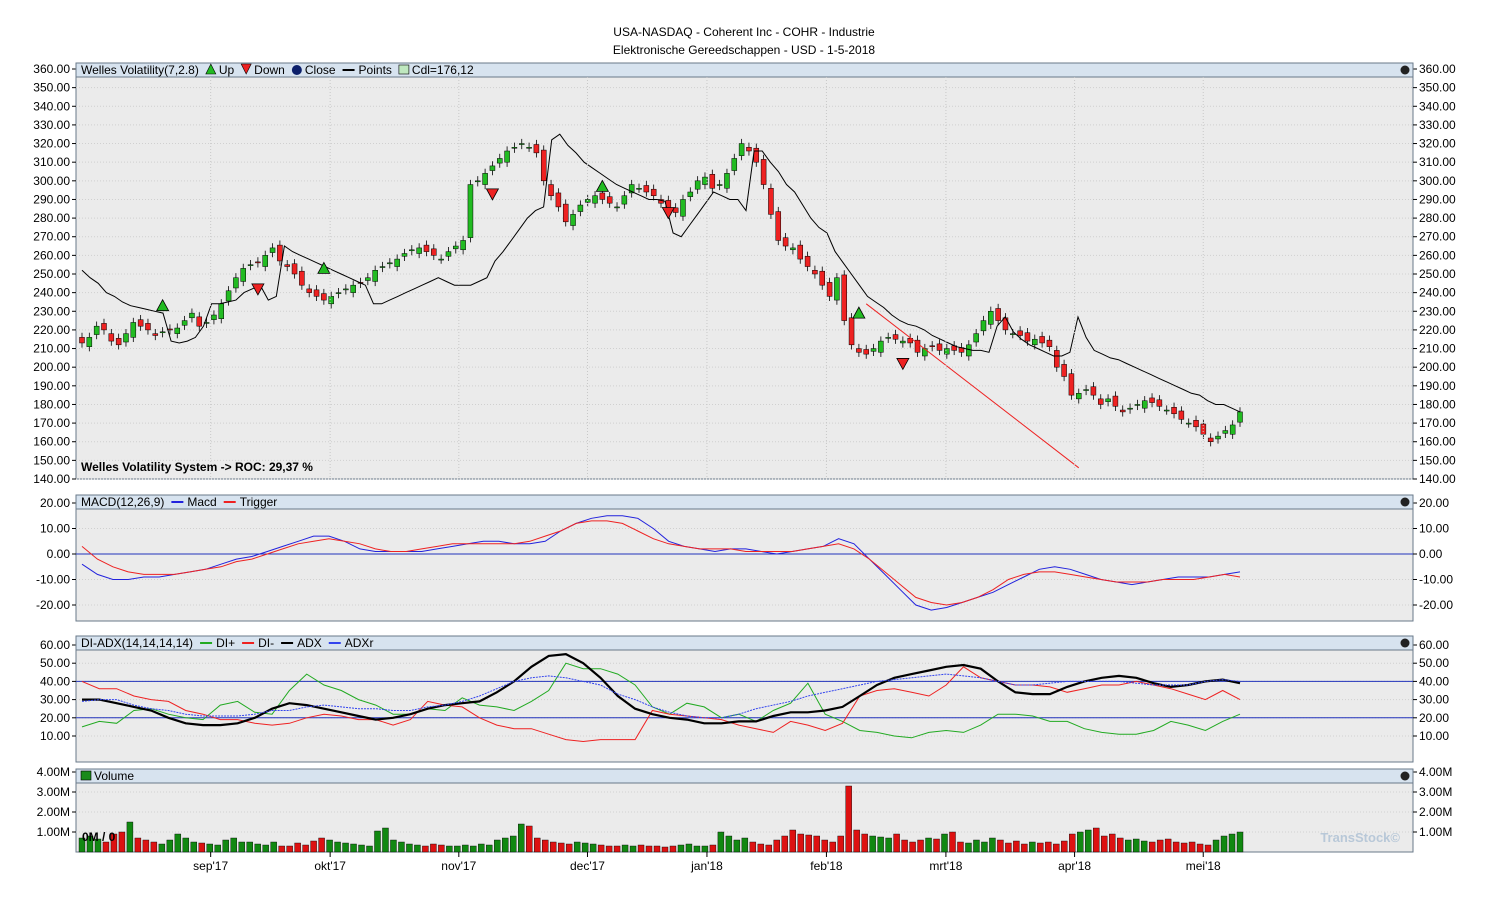  Describe the element at coordinates (197, 467) in the screenshot. I see `price-roc-note: Welles Volatility System -> ROC: 29,37 %` at that location.